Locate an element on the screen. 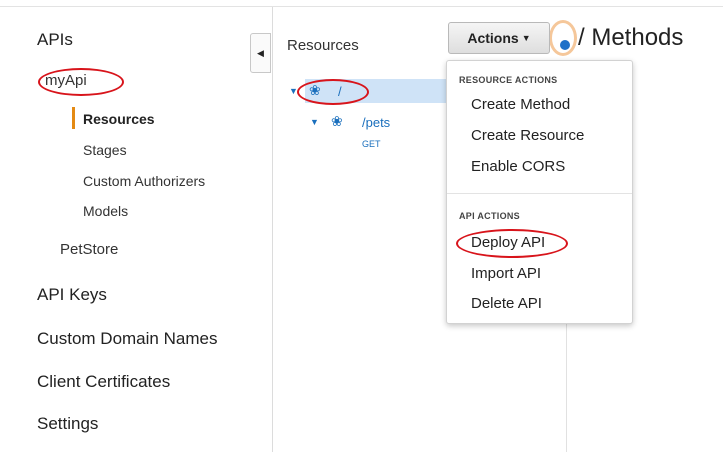 This screenshot has height=452, width=723. collapse-sidebar-button: ◀ is located at coordinates (260, 53).